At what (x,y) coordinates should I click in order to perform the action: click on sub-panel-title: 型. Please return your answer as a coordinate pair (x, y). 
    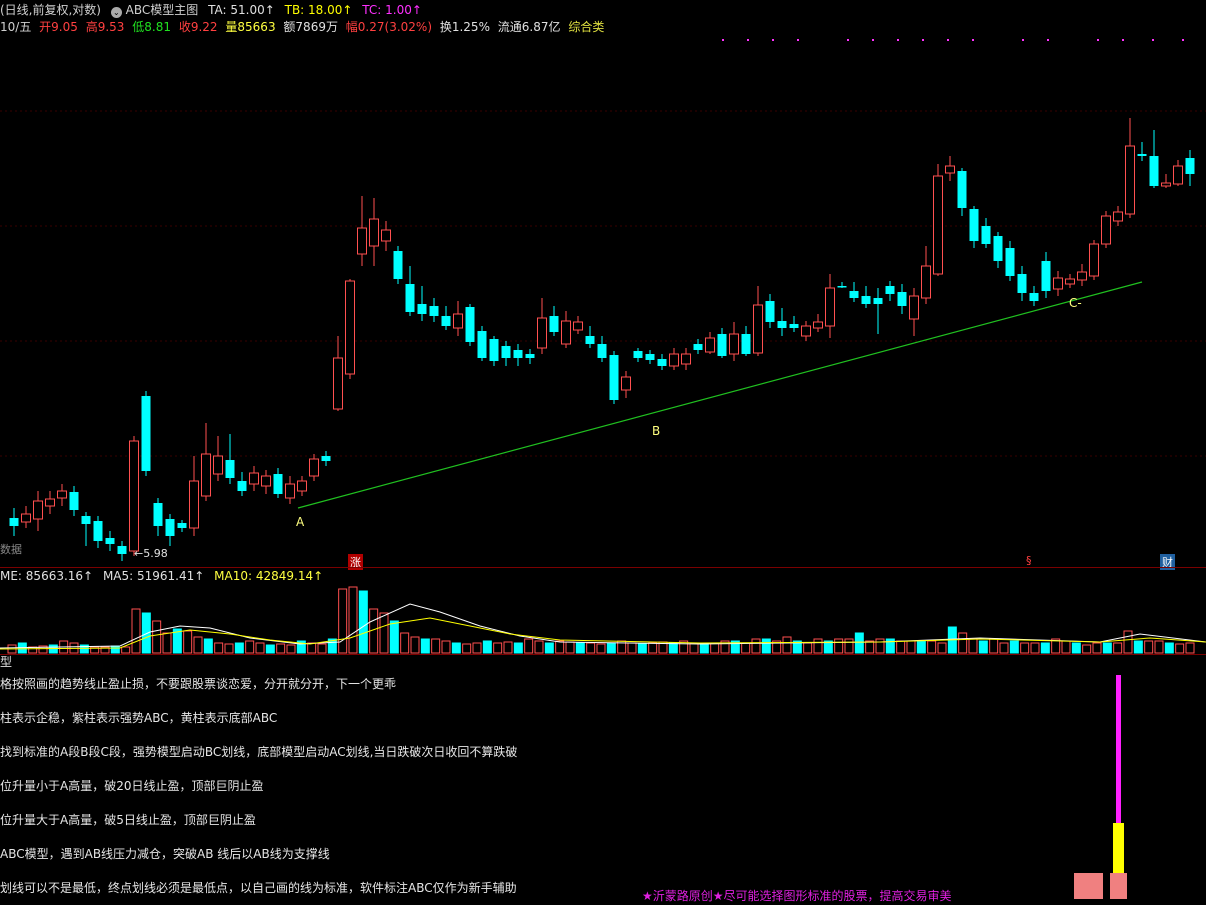
    Looking at the image, I should click on (6, 662).